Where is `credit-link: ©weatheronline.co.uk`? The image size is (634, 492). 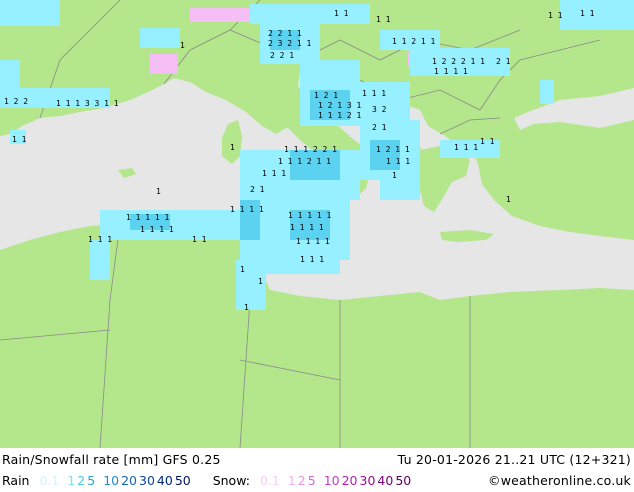 credit-link: ©weatheronline.co.uk is located at coordinates (559, 480).